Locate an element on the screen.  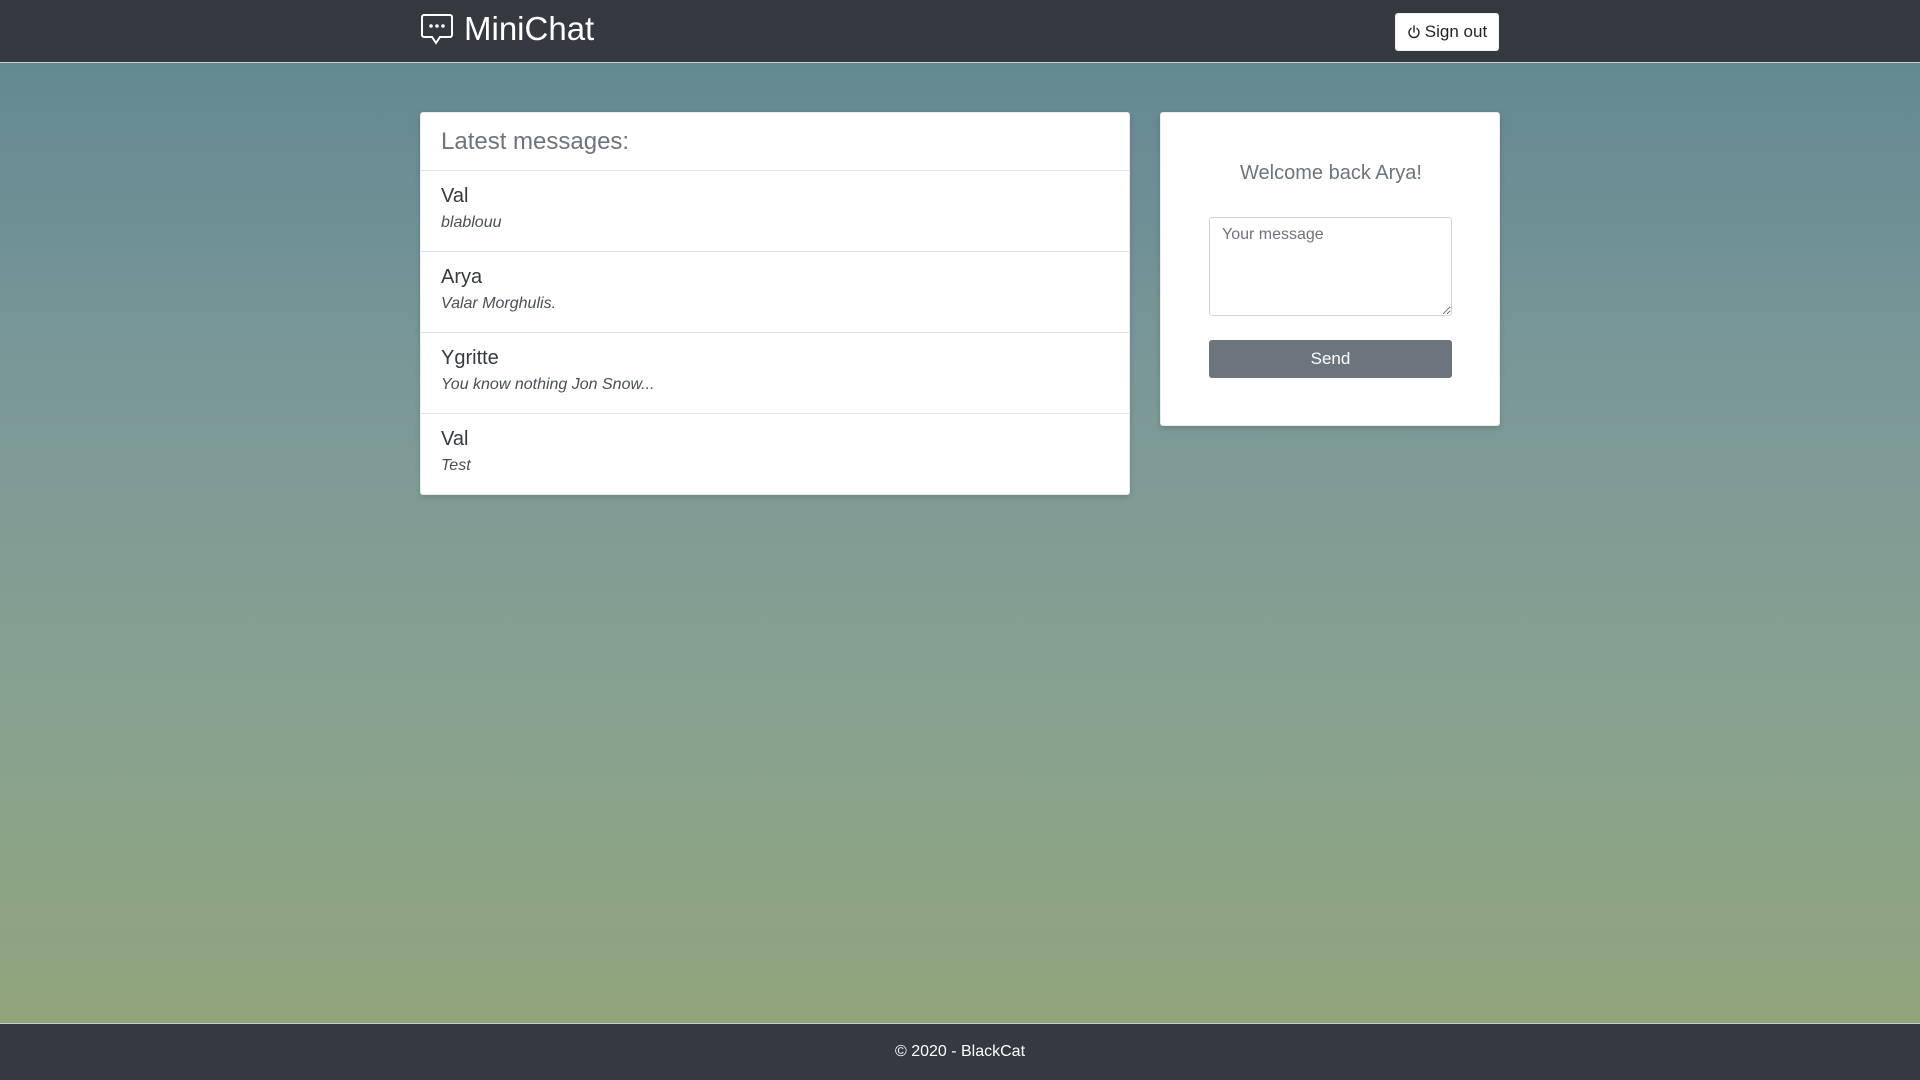
message-input is located at coordinates (1330, 266).